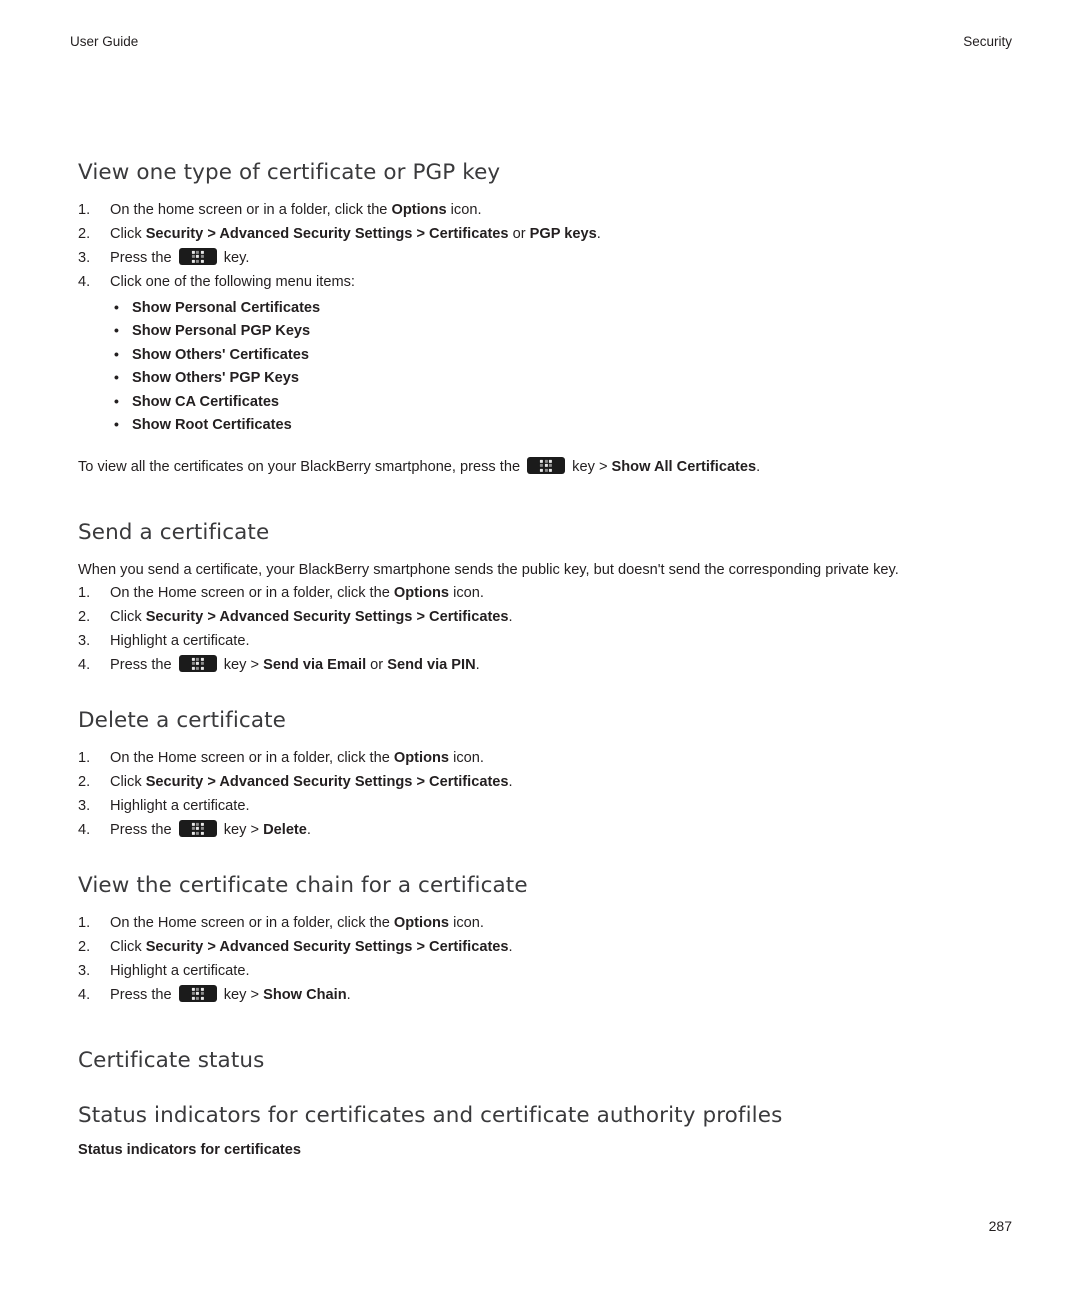 The width and height of the screenshot is (1080, 1296). Describe the element at coordinates (232, 282) in the screenshot. I see `step-text-part: Click one of the following menu items:` at that location.